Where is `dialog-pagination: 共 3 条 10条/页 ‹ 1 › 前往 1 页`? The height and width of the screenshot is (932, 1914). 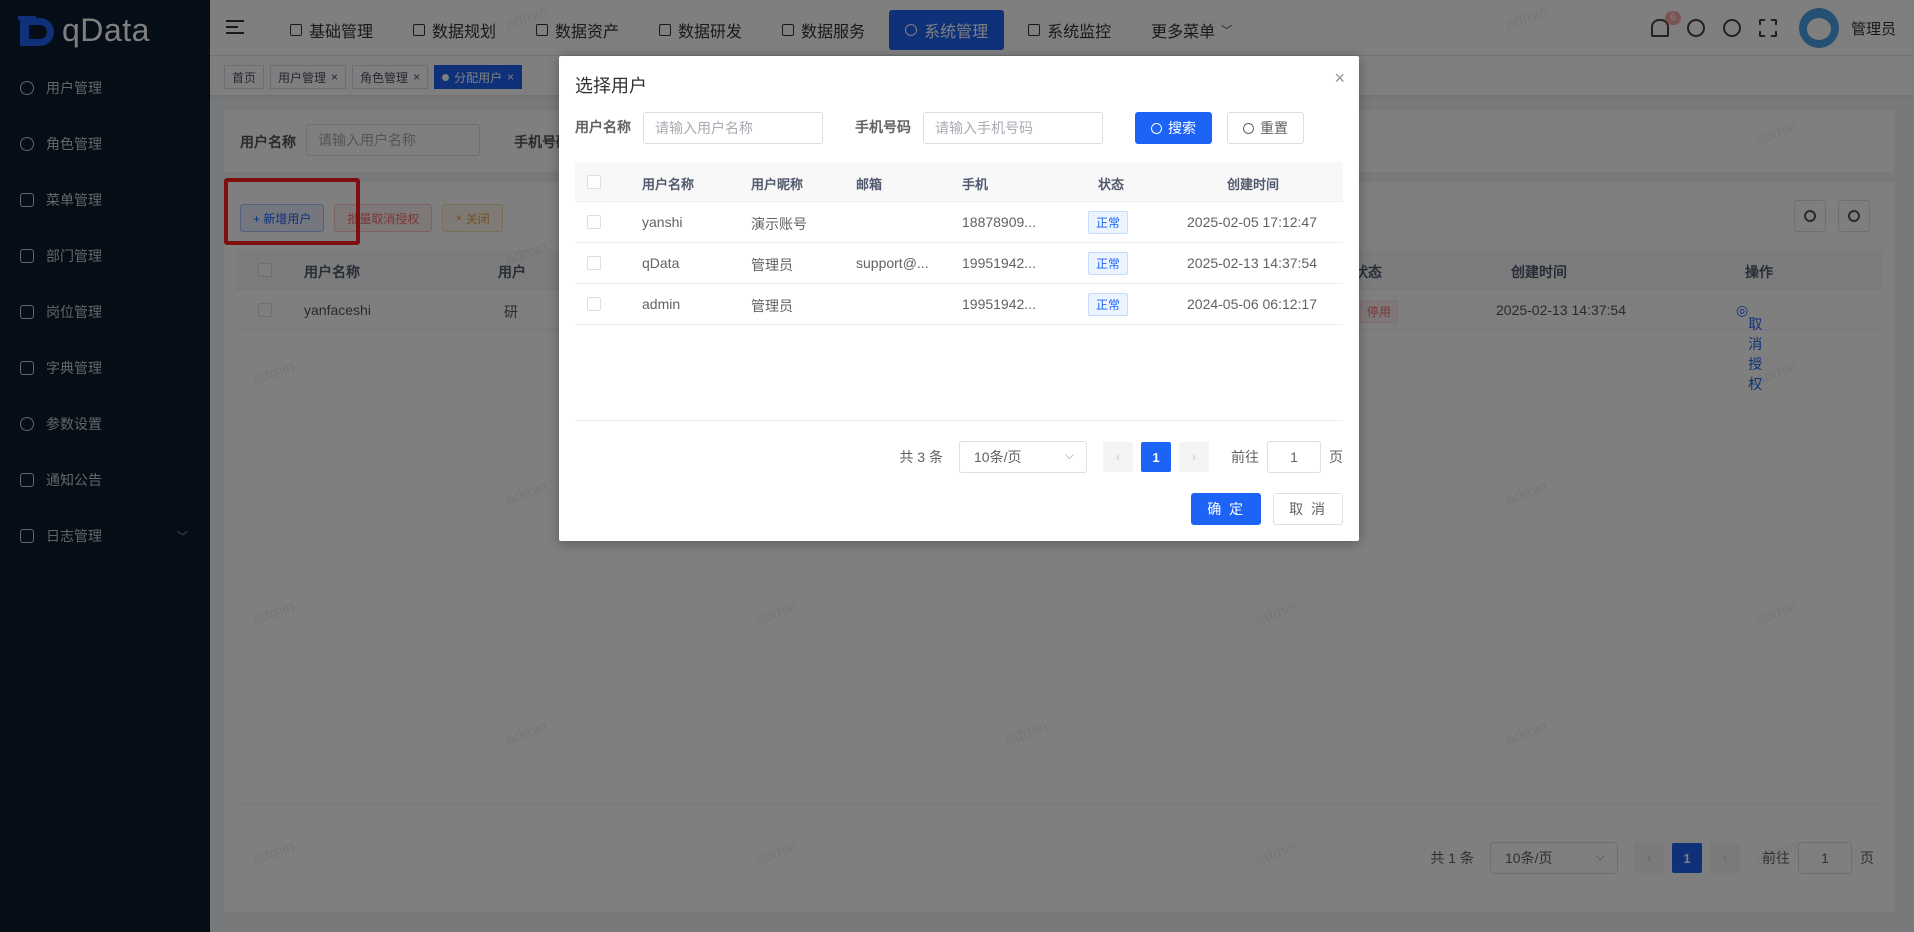 dialog-pagination: 共 3 条 10条/页 ‹ 1 › 前往 1 页 is located at coordinates (1121, 456).